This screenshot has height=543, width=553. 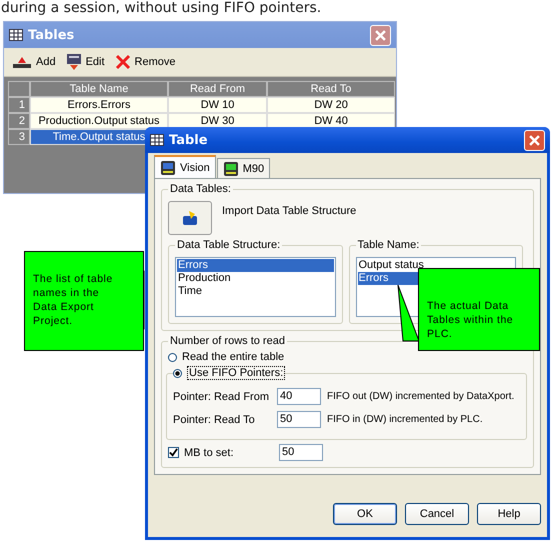 I want to click on table-cell: DW 10, so click(x=217, y=105).